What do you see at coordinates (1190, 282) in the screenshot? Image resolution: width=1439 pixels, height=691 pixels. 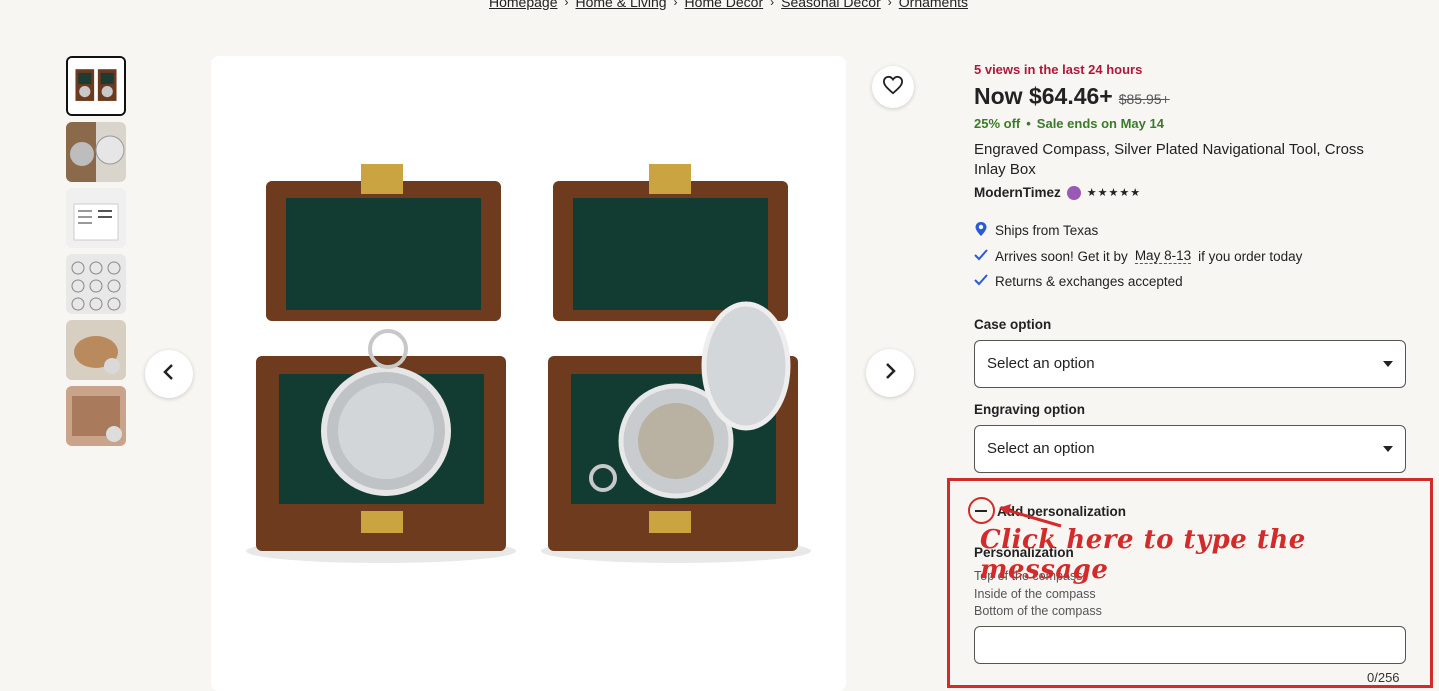 I see `returns-row: Returns & exchanges accepted` at bounding box center [1190, 282].